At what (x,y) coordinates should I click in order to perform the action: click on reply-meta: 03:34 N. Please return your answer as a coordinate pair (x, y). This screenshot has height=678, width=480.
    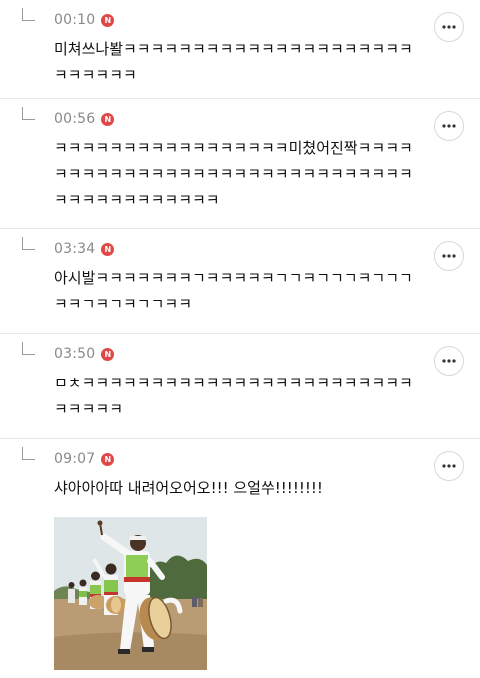
    Looking at the image, I should click on (84, 249).